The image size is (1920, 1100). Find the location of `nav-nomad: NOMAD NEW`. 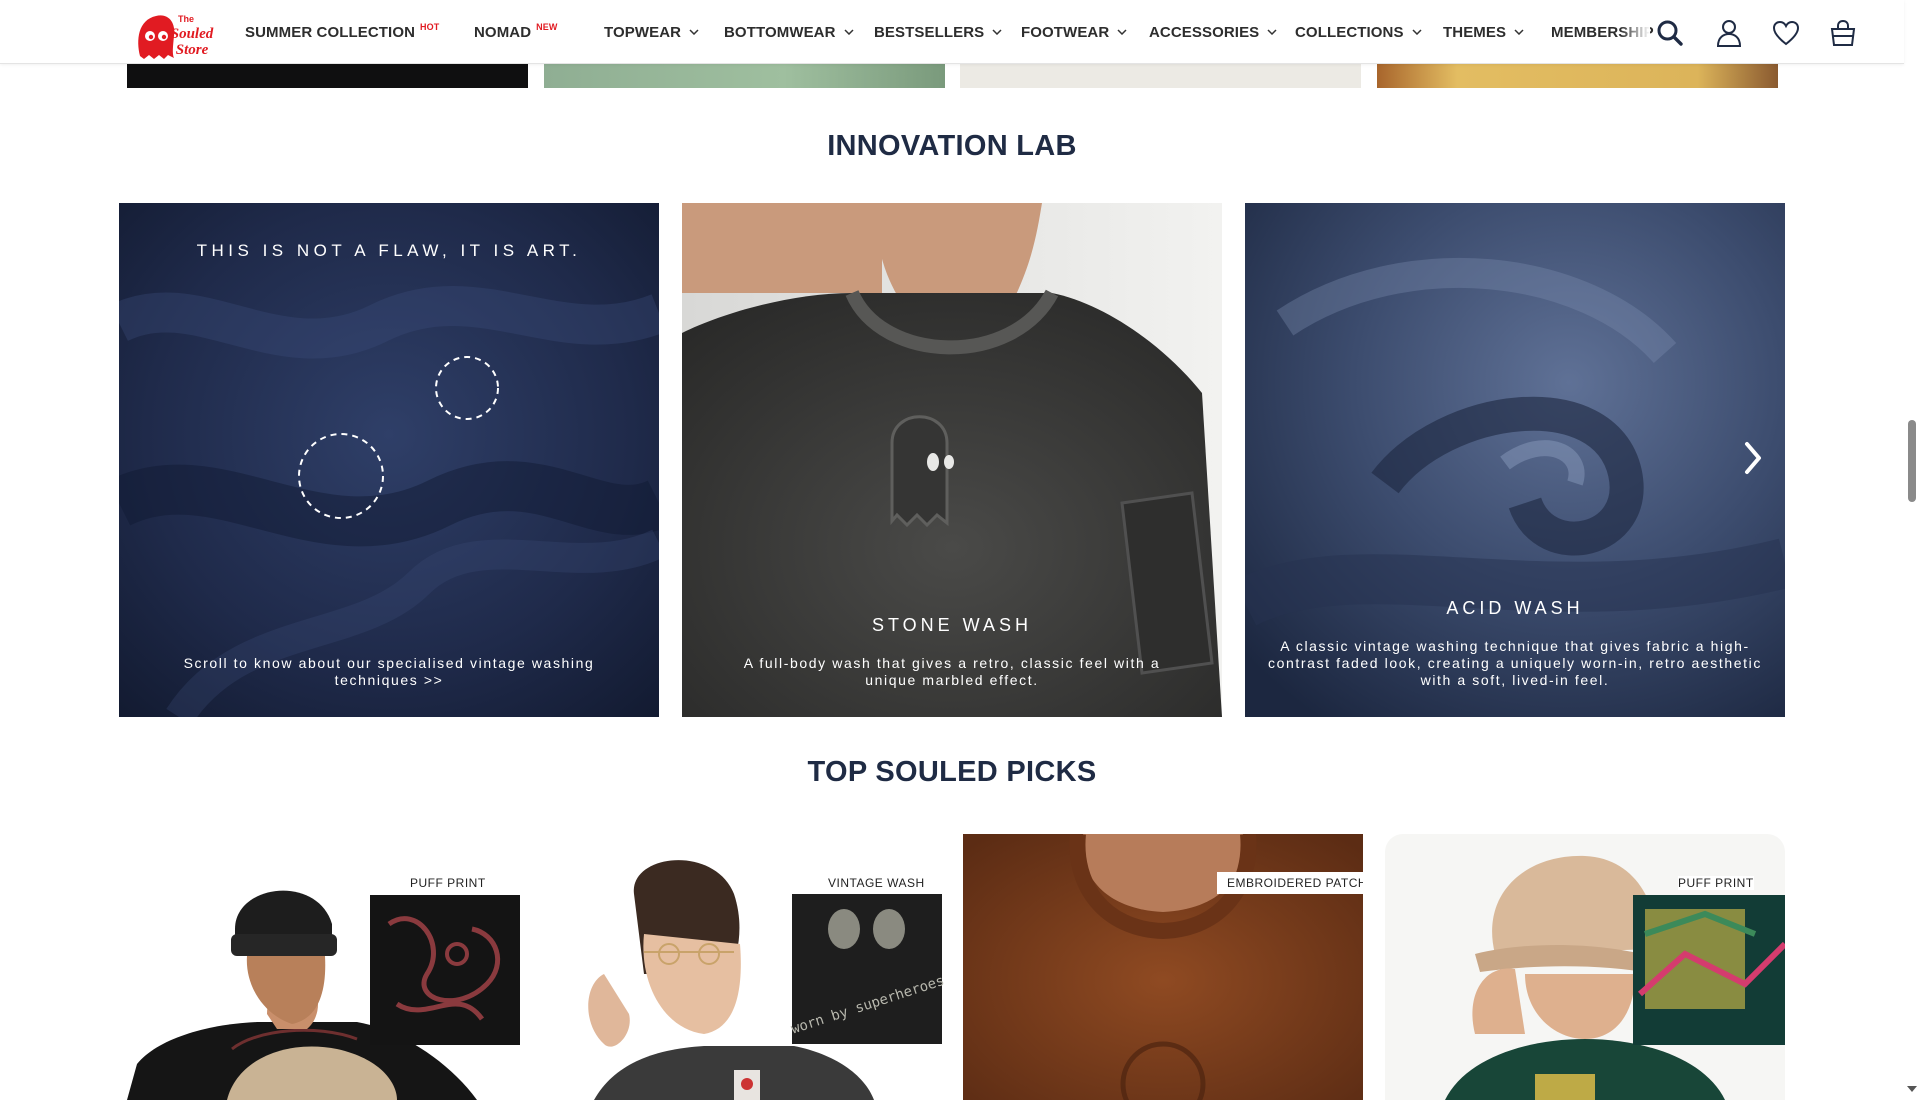

nav-nomad: NOMAD NEW is located at coordinates (516, 31).